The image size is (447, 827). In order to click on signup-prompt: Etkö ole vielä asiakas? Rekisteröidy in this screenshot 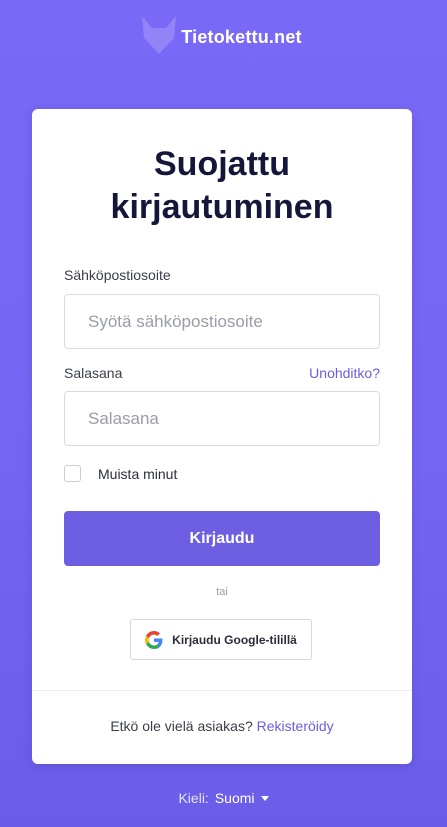, I will do `click(222, 726)`.